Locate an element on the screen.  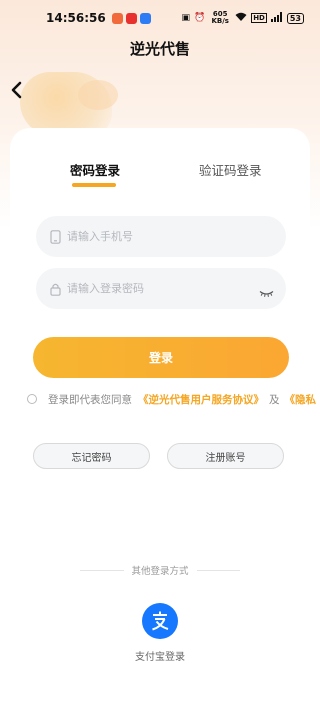
phone-field is located at coordinates (161, 236).